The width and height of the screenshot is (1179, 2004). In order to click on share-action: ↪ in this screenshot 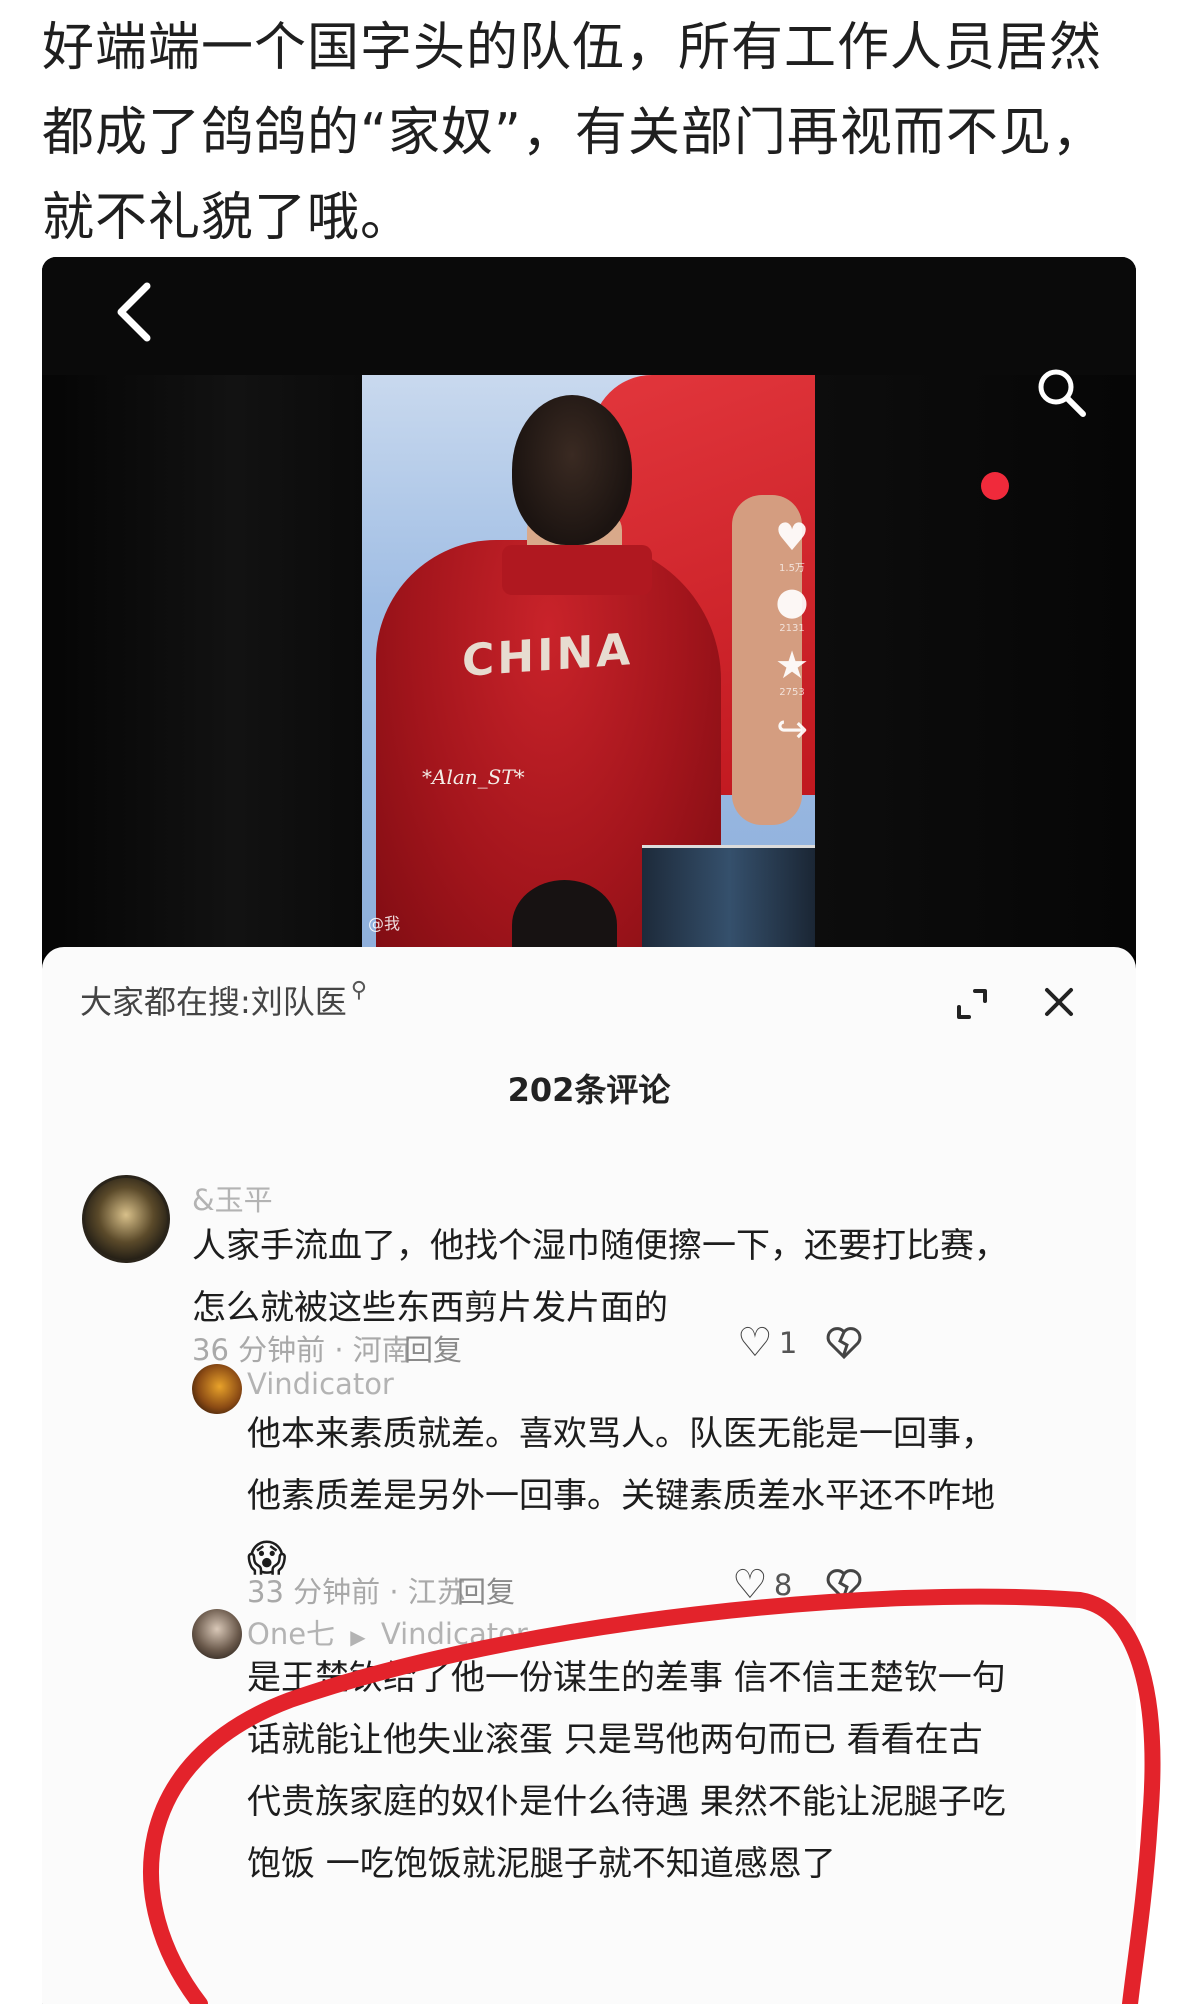, I will do `click(792, 729)`.